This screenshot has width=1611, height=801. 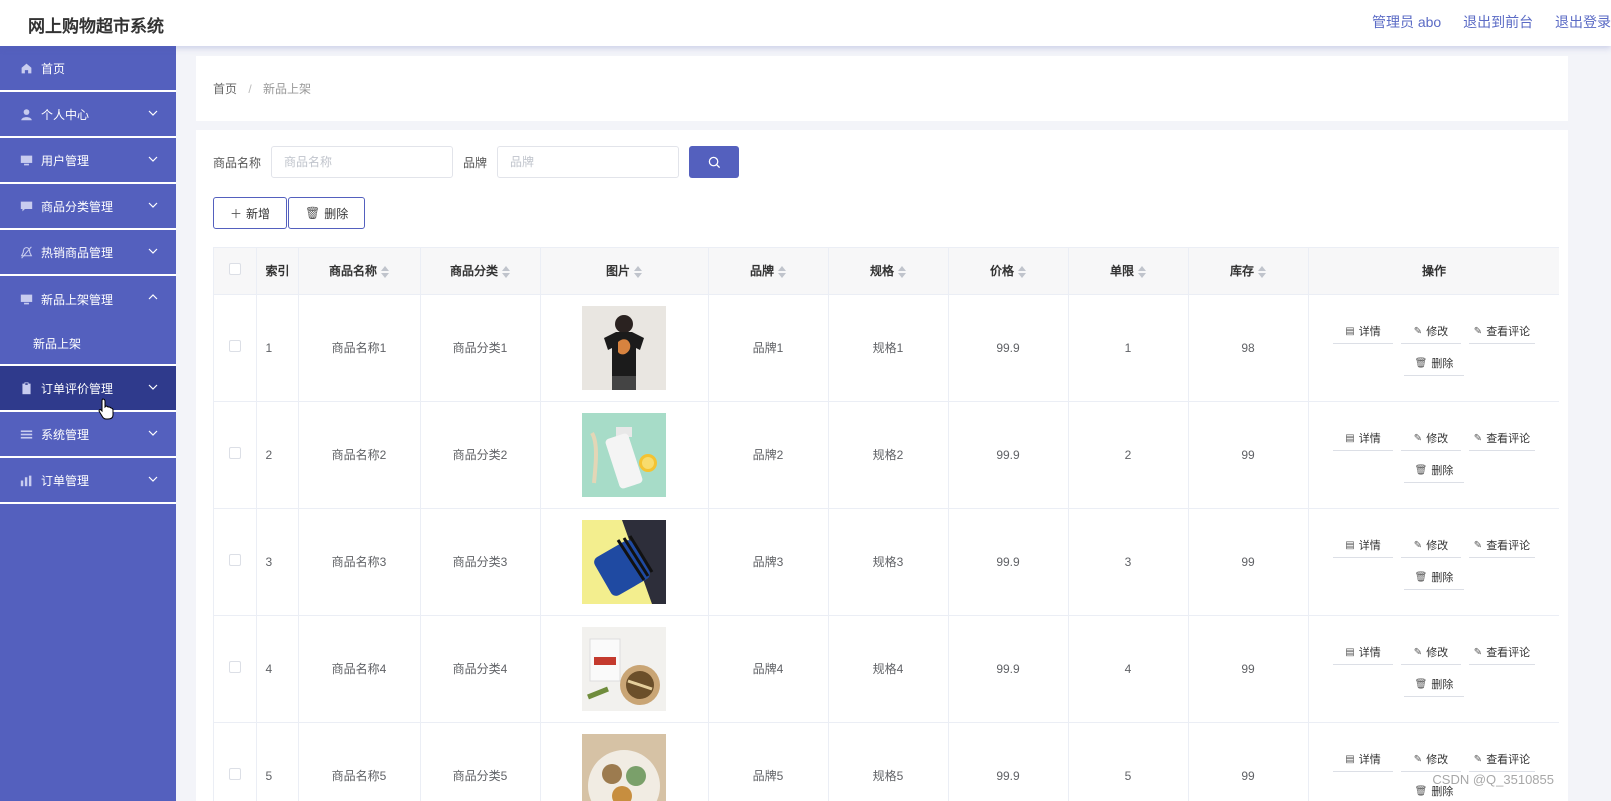 I want to click on column-header-spec: 规格, so click(x=888, y=271).